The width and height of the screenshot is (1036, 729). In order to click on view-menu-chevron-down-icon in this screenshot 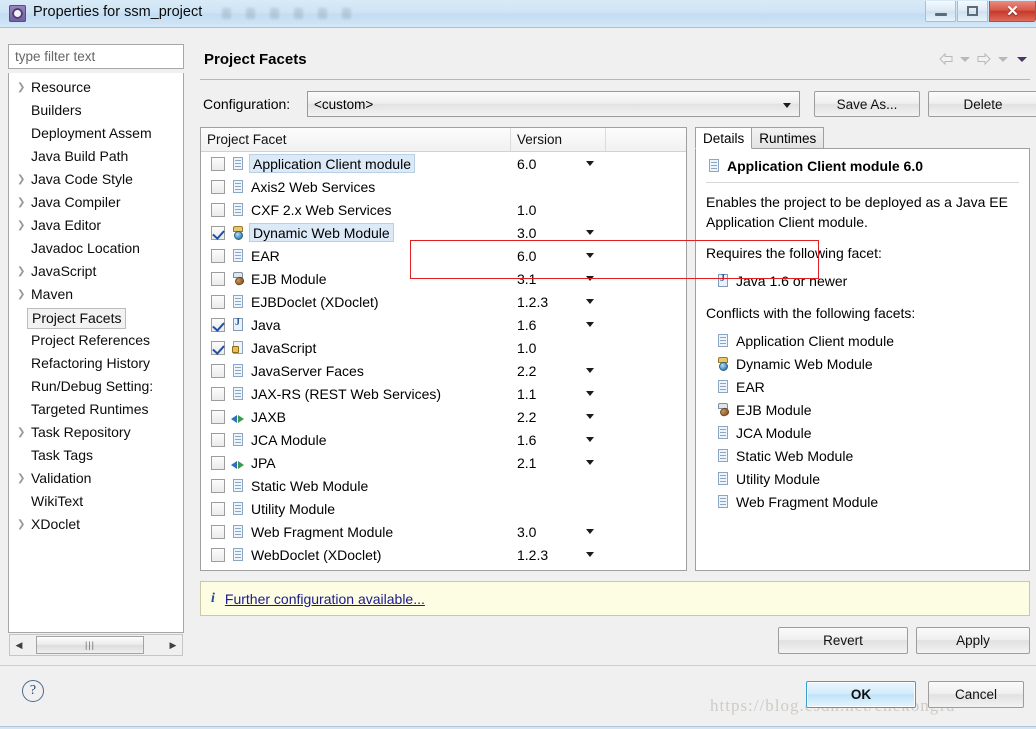, I will do `click(1022, 59)`.